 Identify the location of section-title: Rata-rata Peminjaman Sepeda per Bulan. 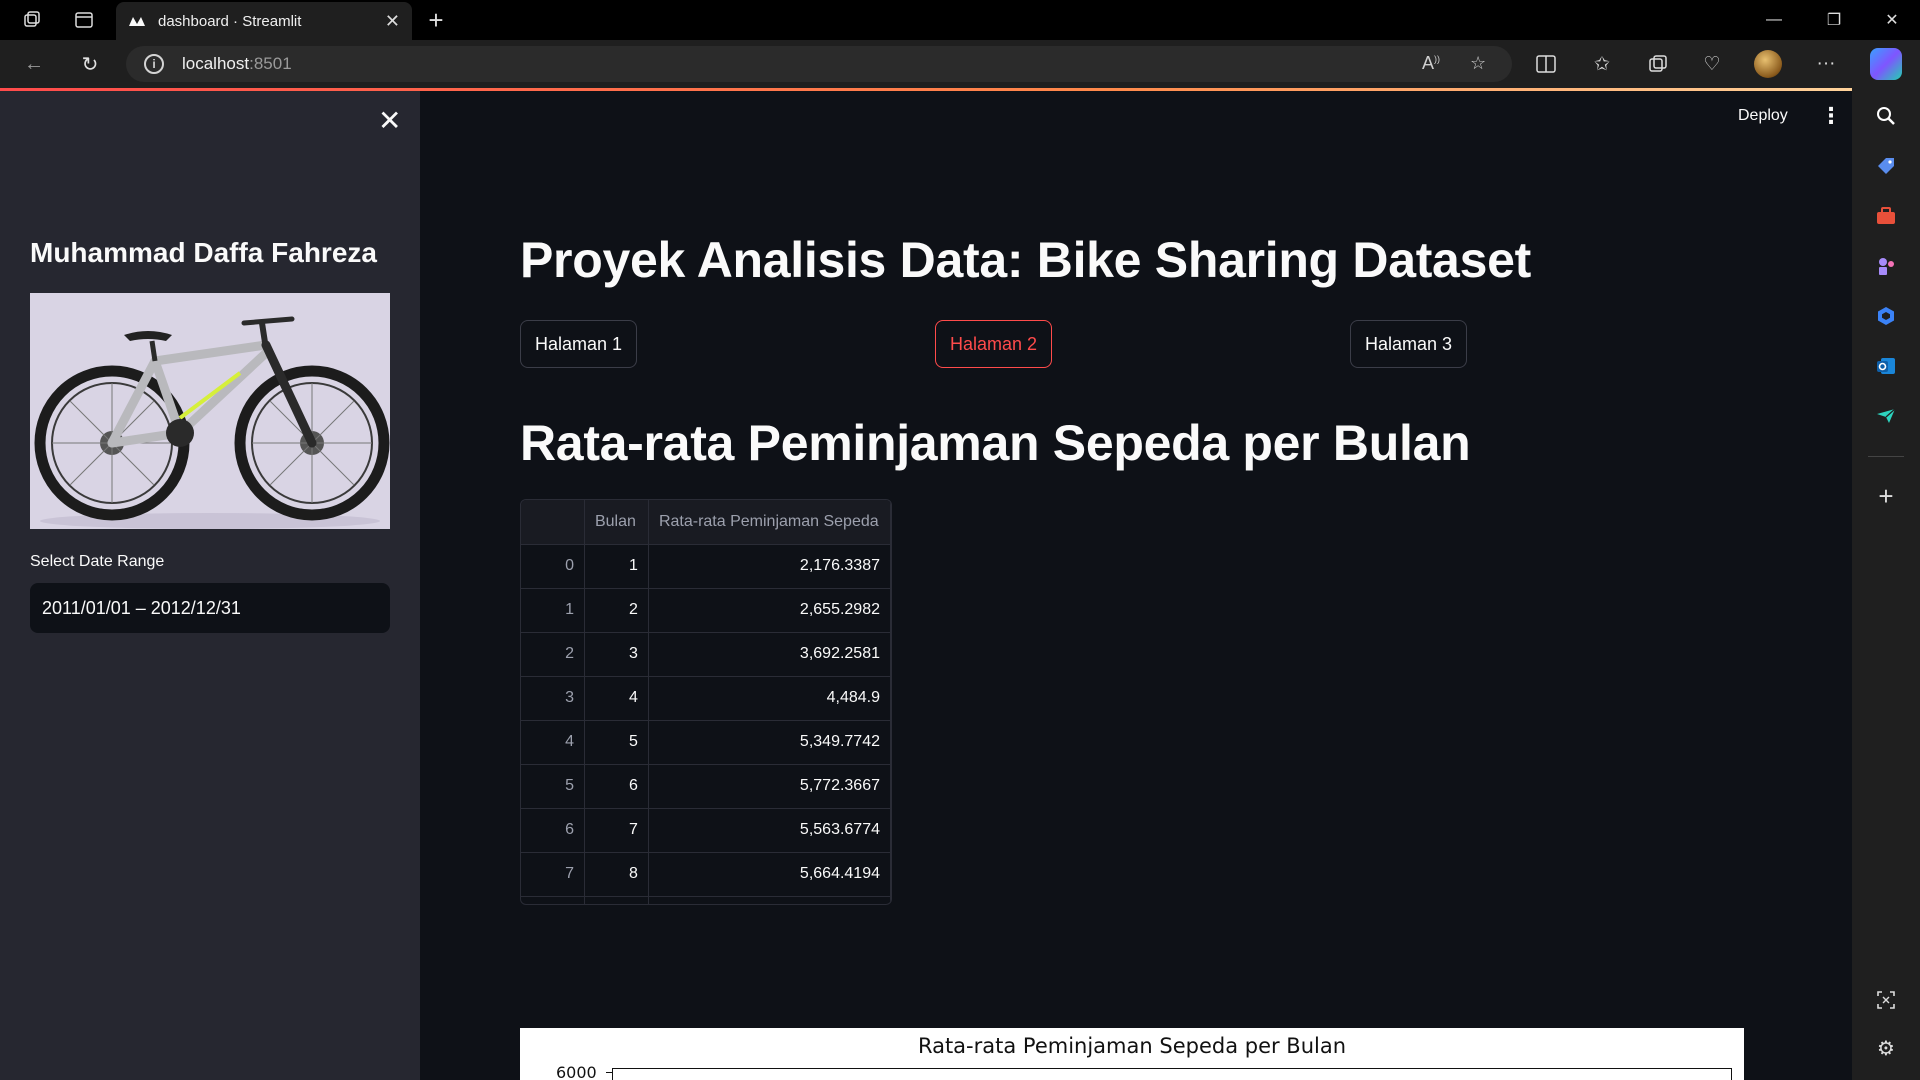
(995, 443).